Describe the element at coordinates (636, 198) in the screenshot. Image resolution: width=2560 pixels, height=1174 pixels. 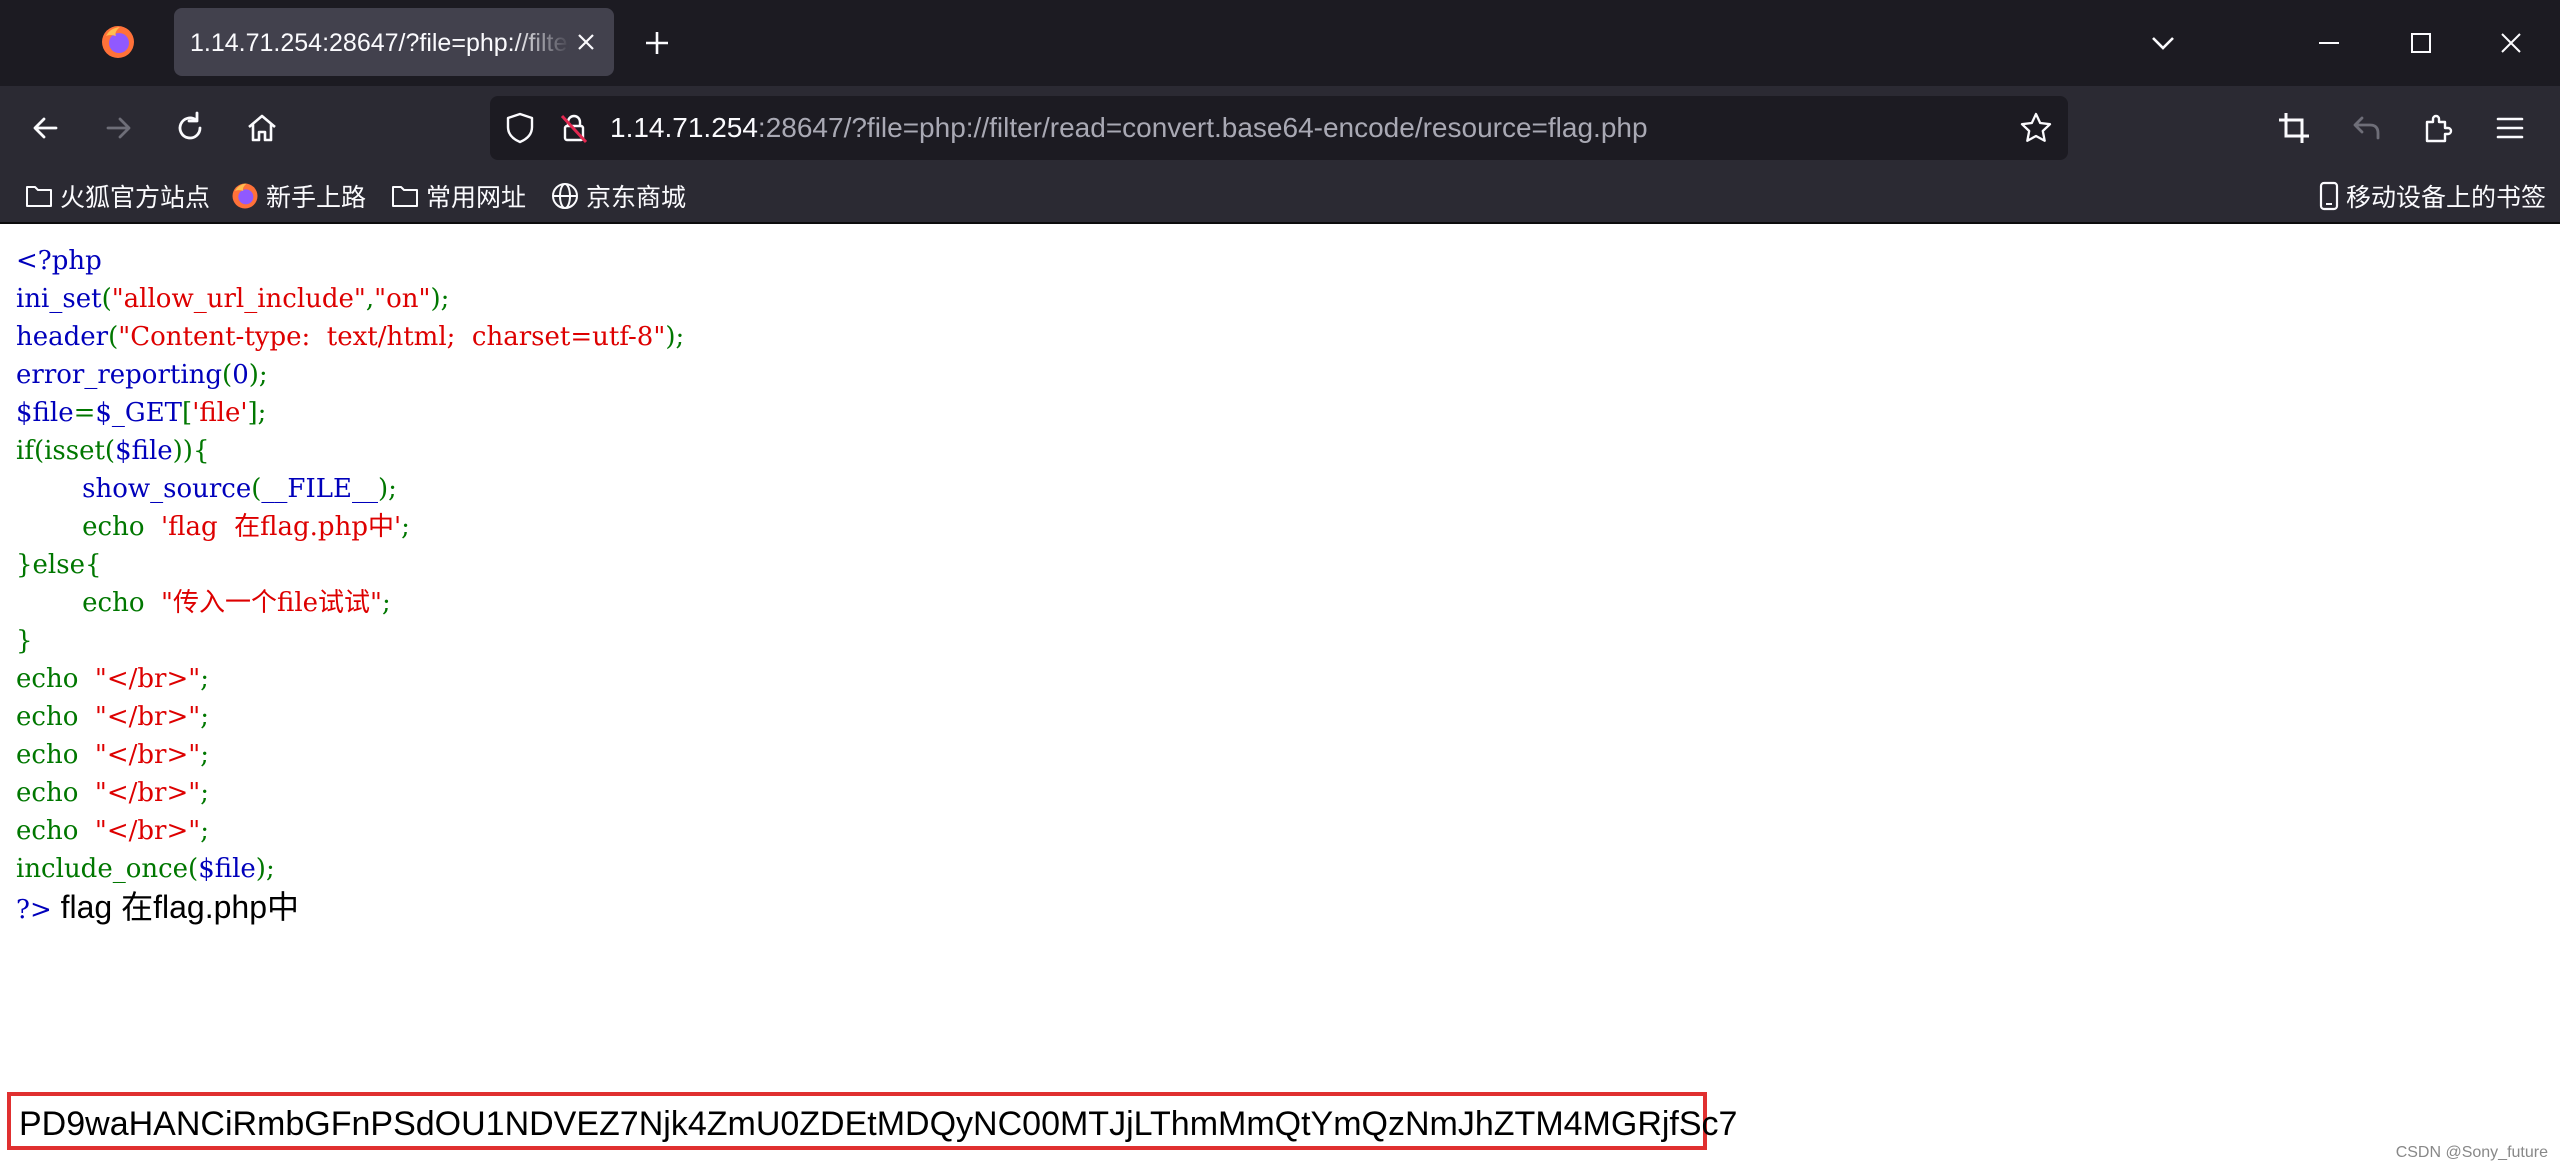
I see `bookmark-label: 京东商城` at that location.